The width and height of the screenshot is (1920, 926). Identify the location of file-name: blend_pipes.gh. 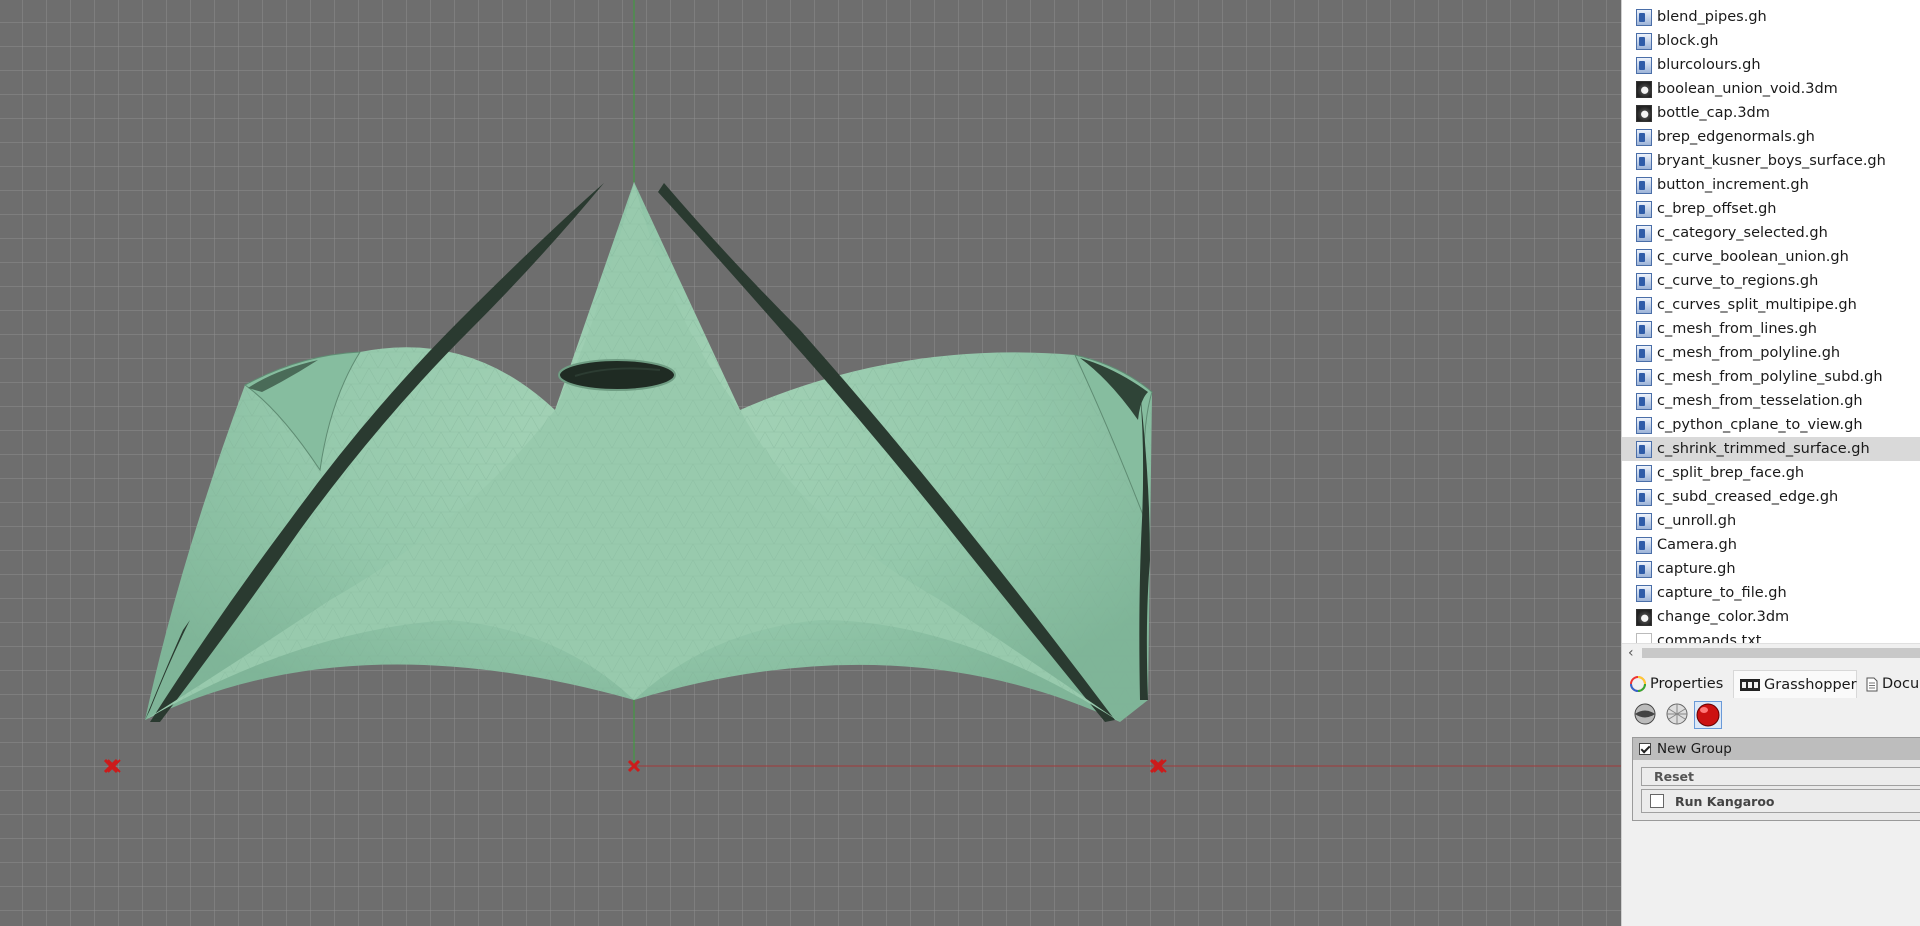
(1712, 17).